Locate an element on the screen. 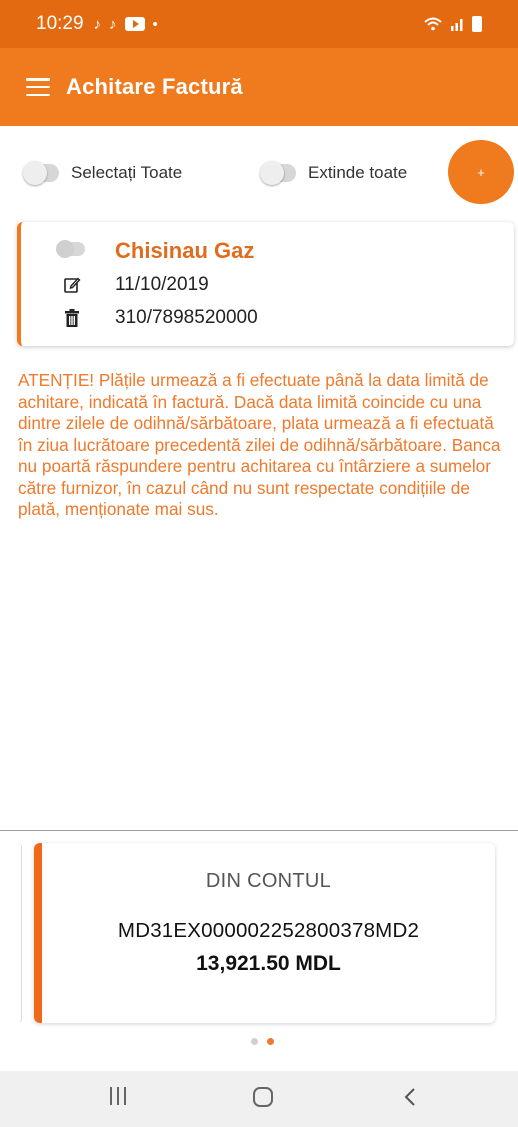 The width and height of the screenshot is (518, 1127). invoice-code: 310/7898520000 is located at coordinates (186, 317).